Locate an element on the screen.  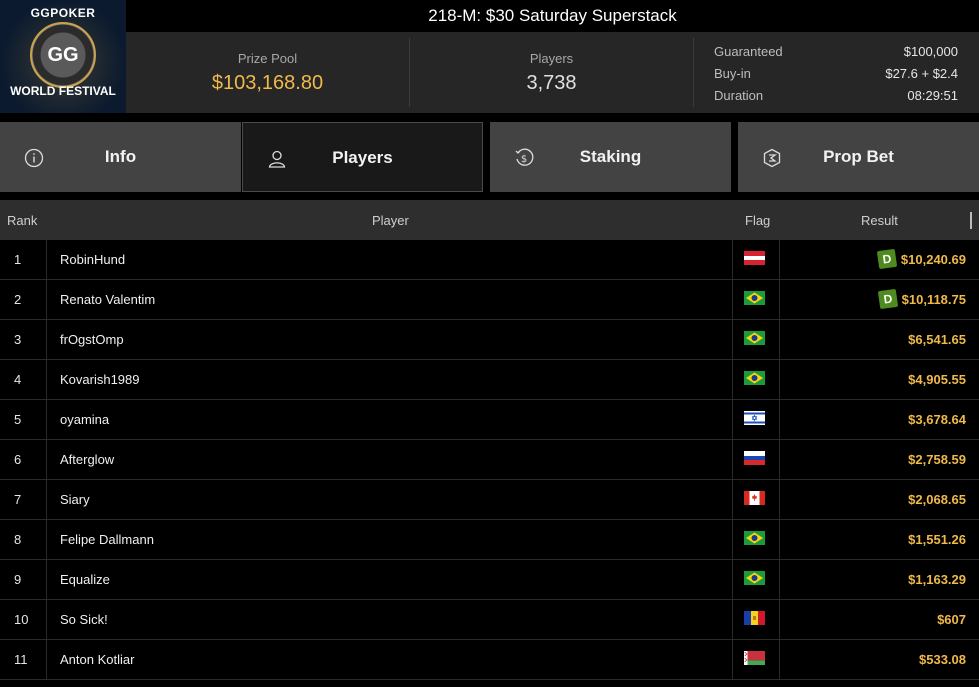
detail-row-buy-in: Buy-in $27.6 + $2.4 is located at coordinates (836, 75).